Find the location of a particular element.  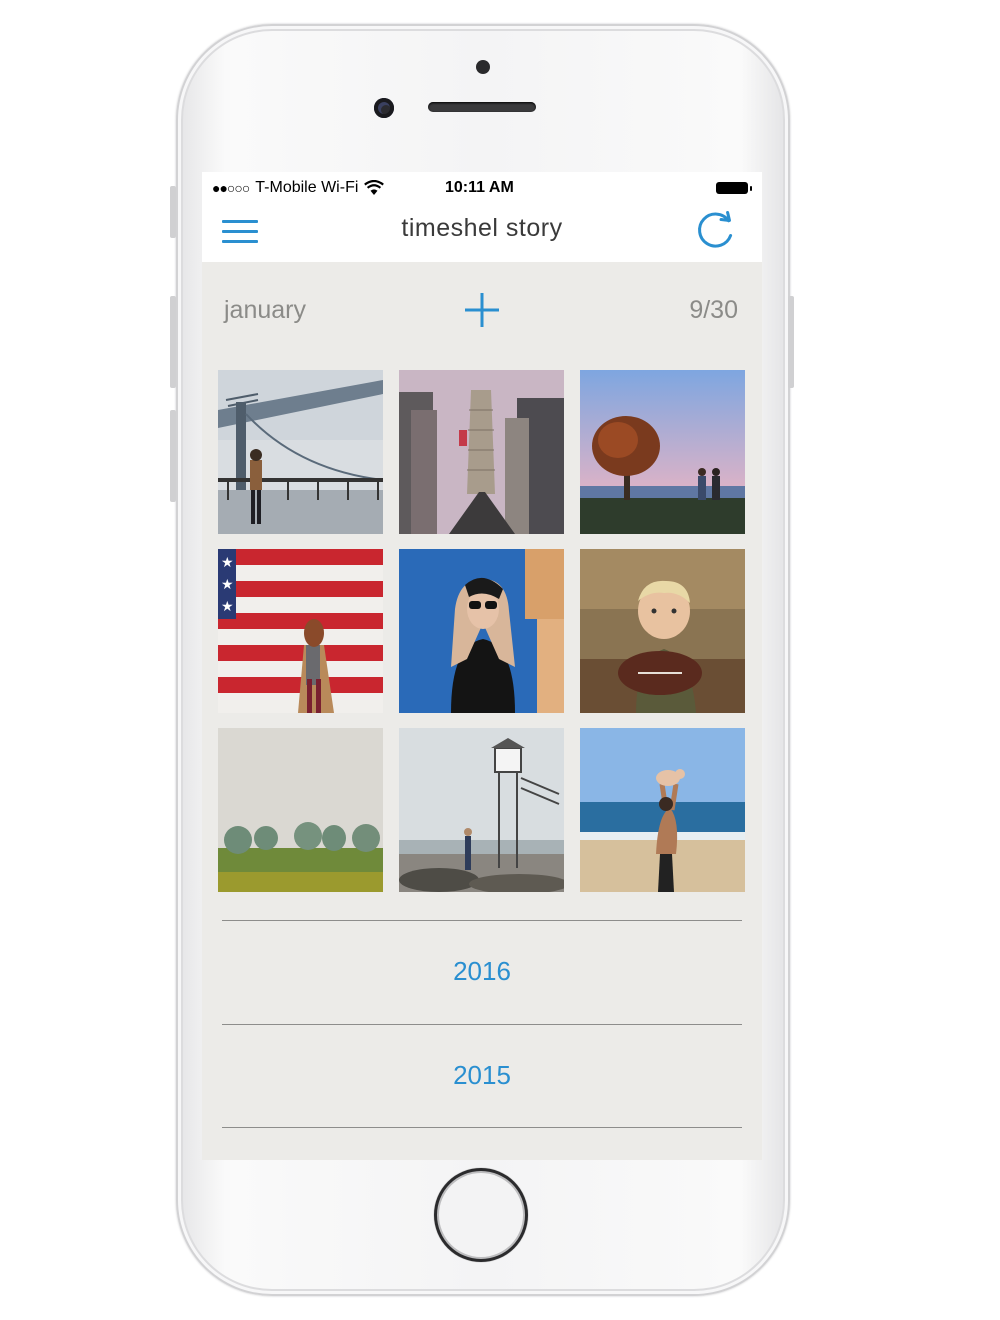

signal-strength: ●●○○○ is located at coordinates (231, 188).